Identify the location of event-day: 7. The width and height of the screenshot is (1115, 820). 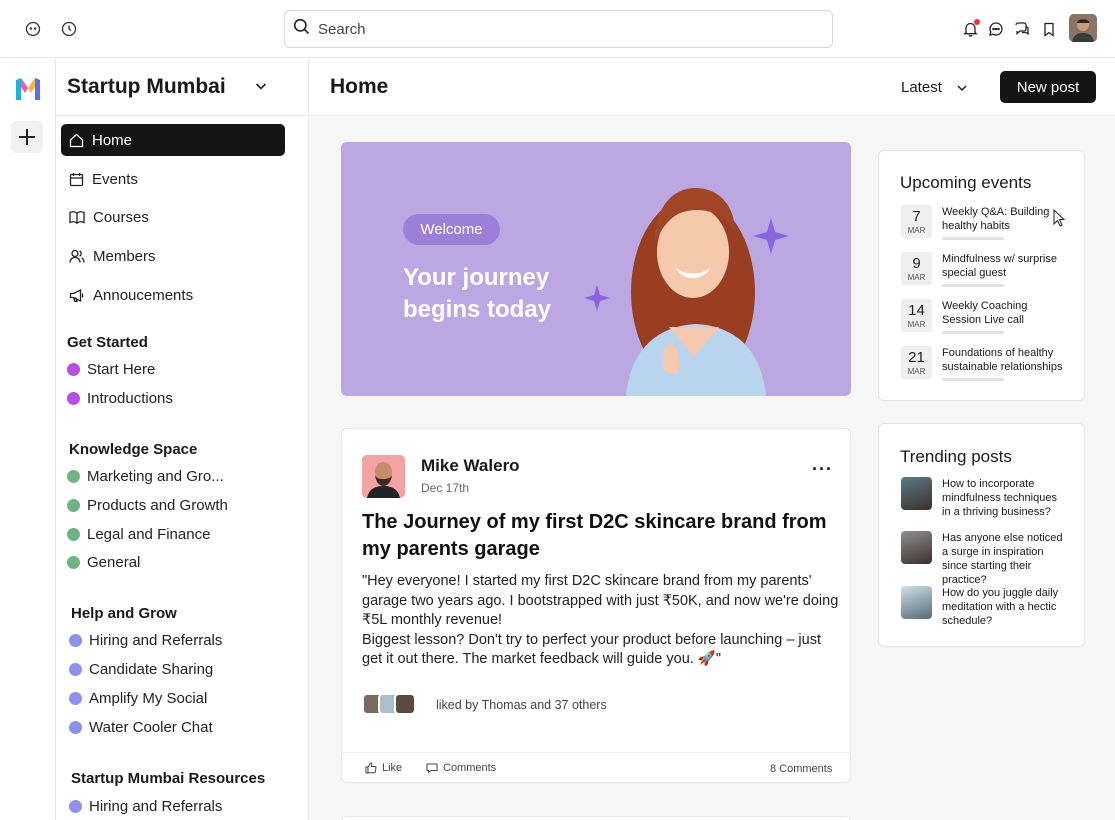
(916, 216).